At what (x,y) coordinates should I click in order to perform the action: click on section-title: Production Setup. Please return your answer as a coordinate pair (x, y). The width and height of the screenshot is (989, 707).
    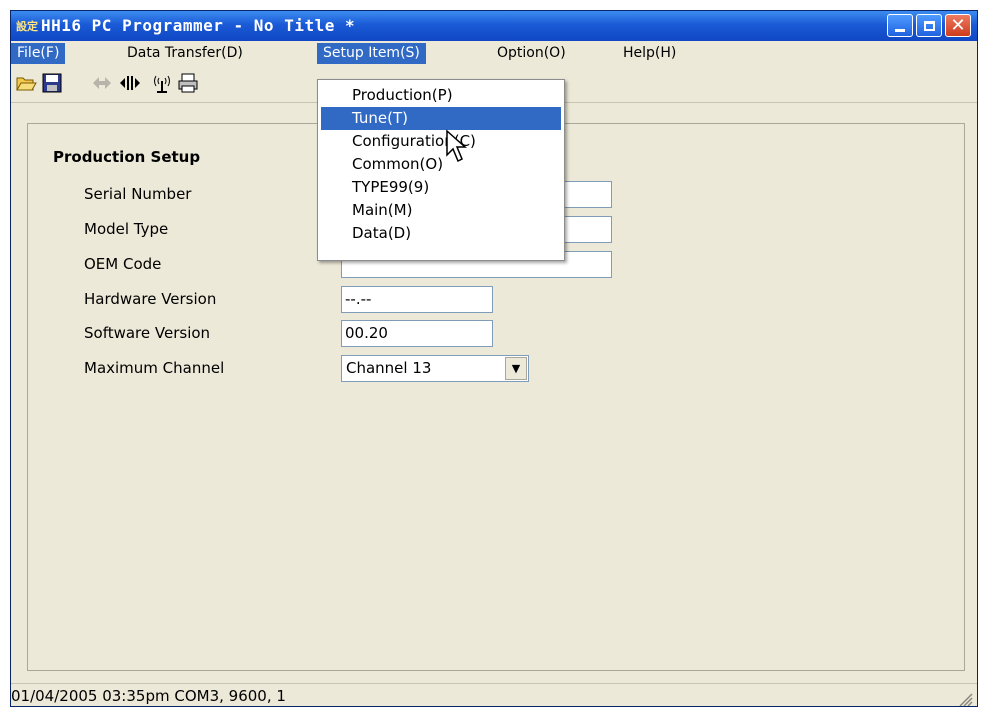
    Looking at the image, I should click on (127, 157).